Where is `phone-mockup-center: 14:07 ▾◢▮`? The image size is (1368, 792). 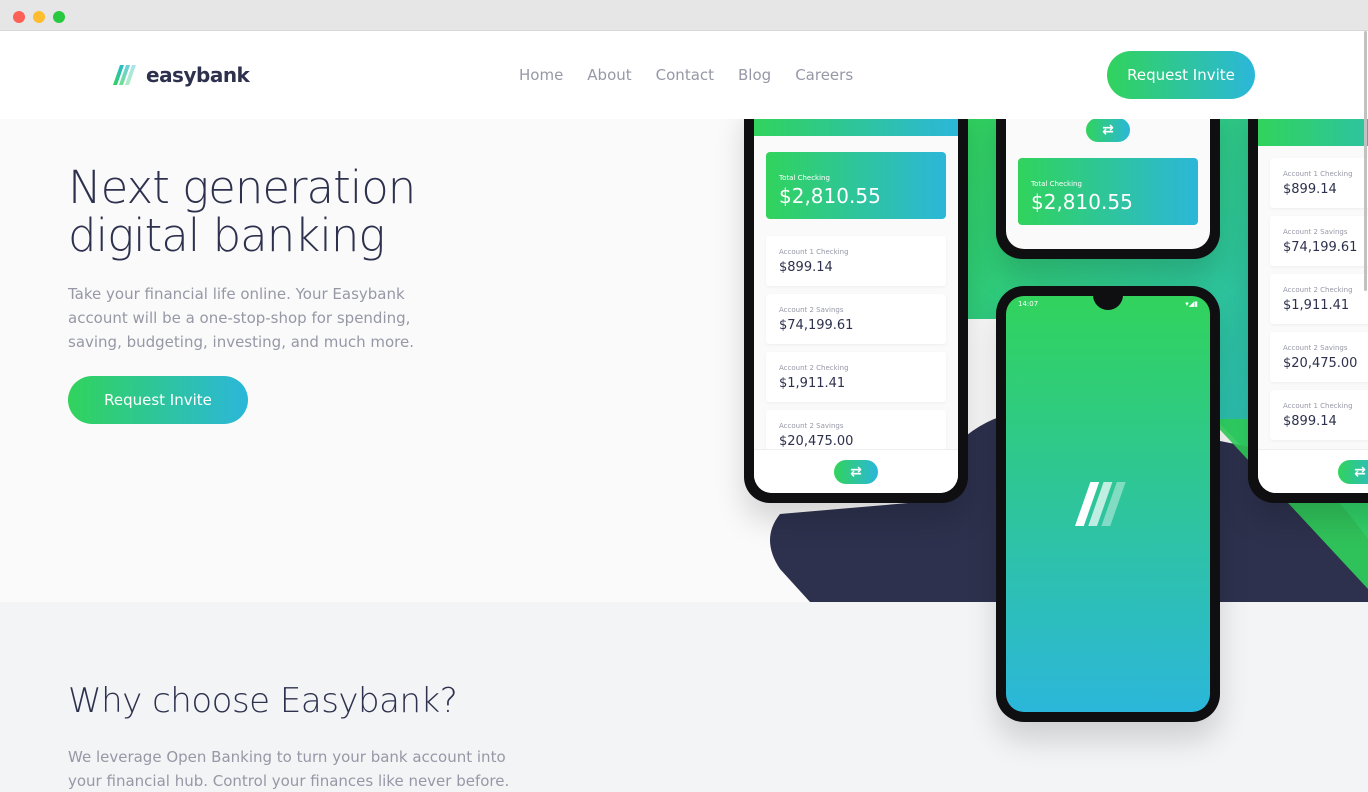 phone-mockup-center: 14:07 ▾◢▮ is located at coordinates (1108, 504).